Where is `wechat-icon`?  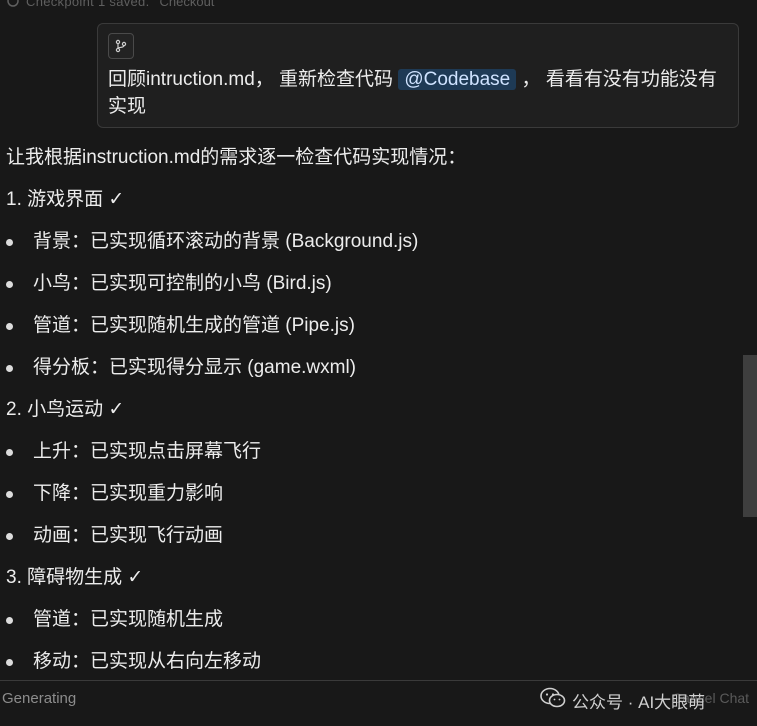
wechat-icon is located at coordinates (553, 700).